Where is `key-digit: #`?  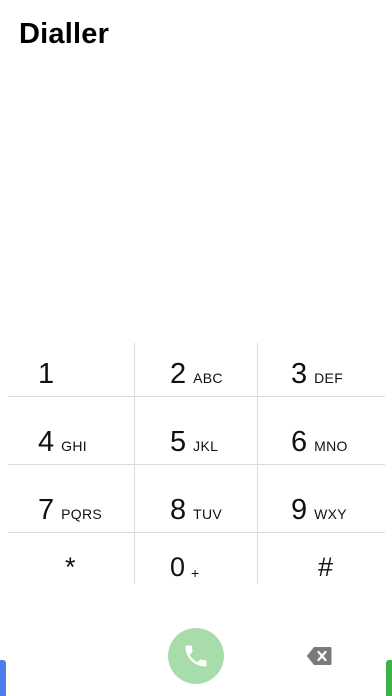
key-digit: # is located at coordinates (326, 566).